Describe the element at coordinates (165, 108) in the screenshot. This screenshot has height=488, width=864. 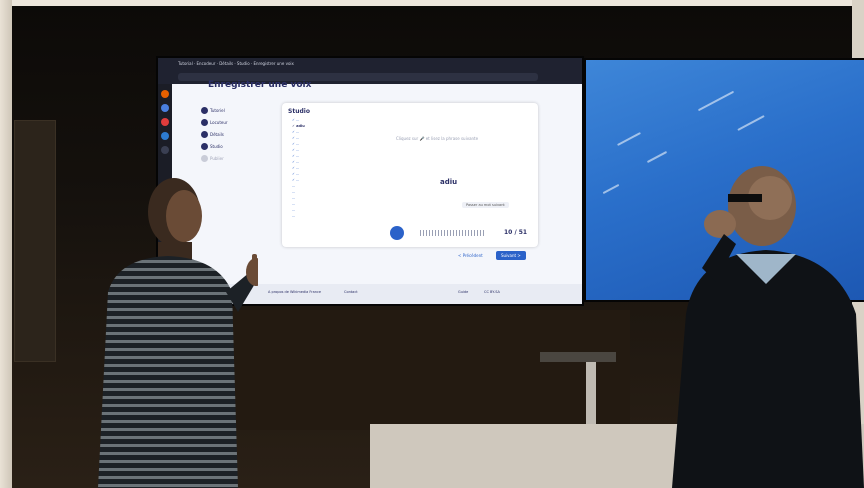
I see `chromium-icon` at that location.